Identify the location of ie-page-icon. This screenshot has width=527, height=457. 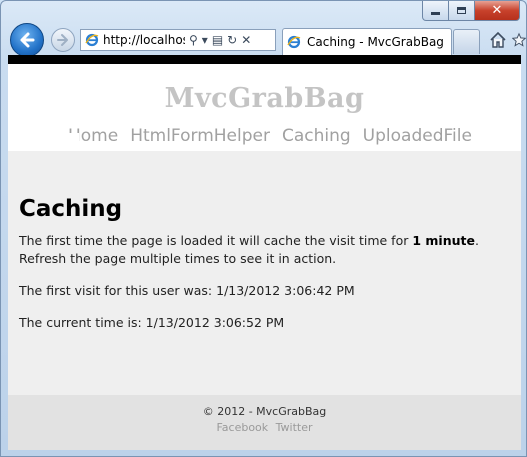
(92, 40).